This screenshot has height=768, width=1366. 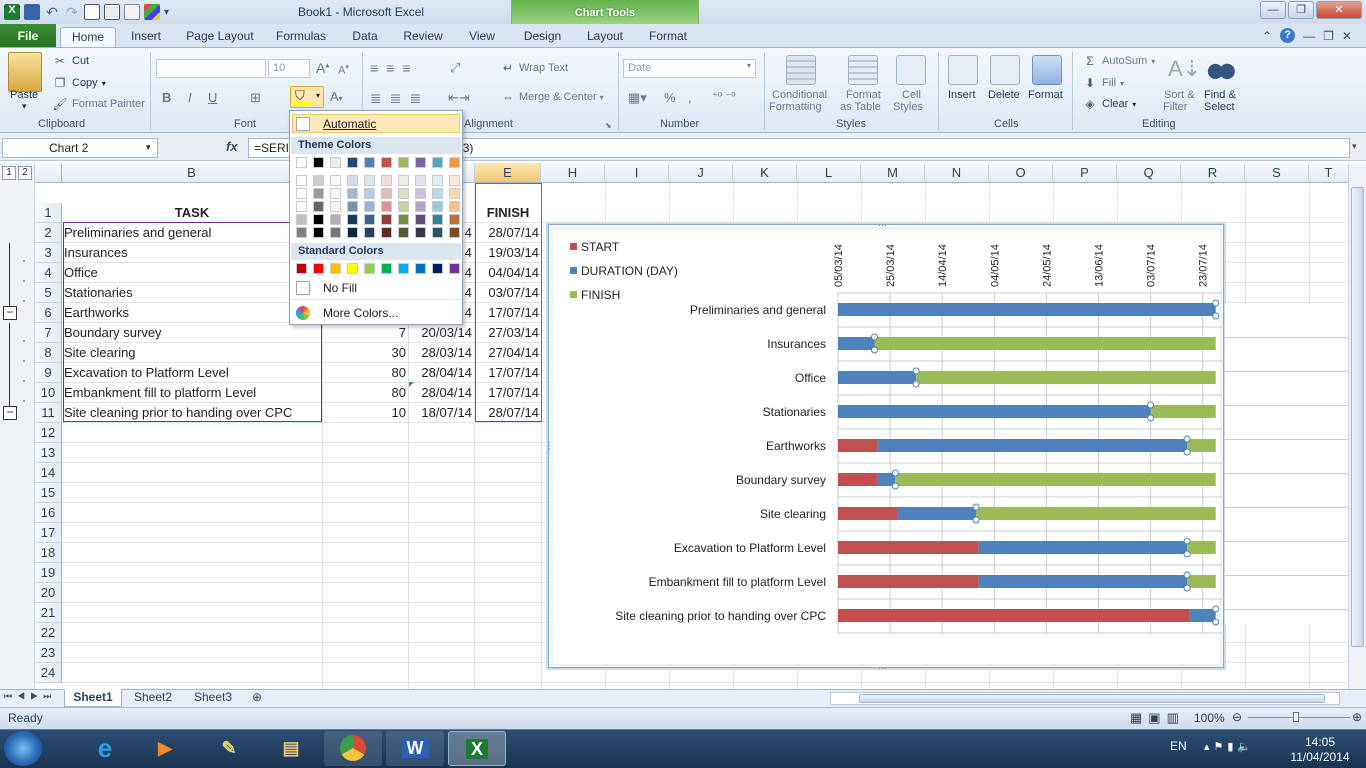 What do you see at coordinates (689, 68) in the screenshot?
I see `number-format-combo: Date` at bounding box center [689, 68].